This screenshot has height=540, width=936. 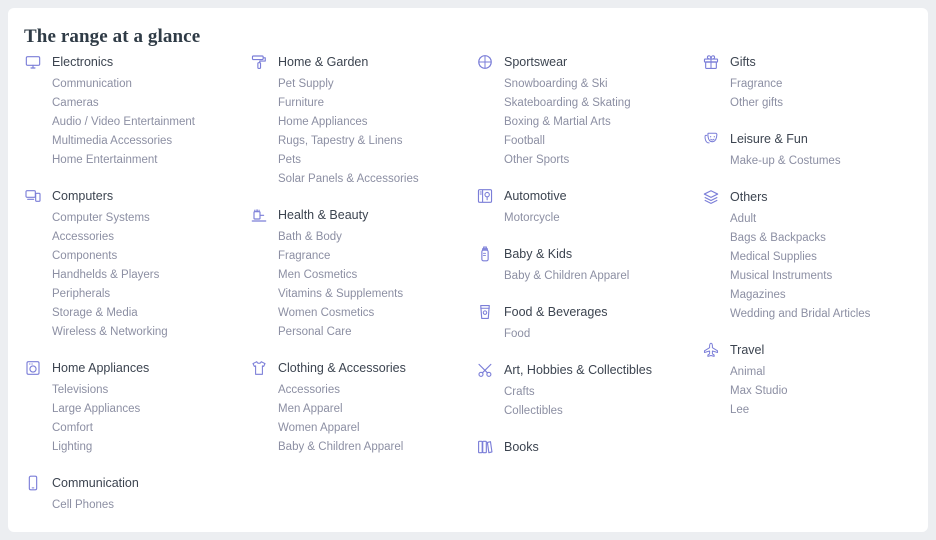 I want to click on subcategory-link: Adult, so click(x=809, y=219).